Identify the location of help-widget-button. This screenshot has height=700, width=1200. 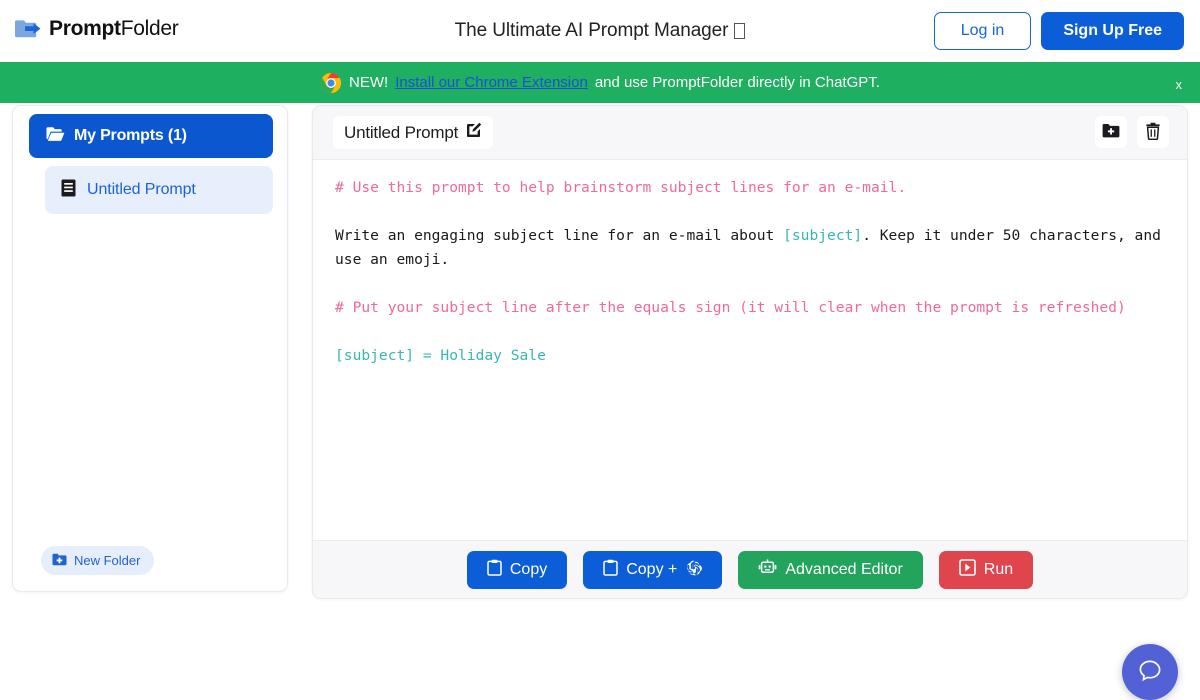
(1150, 672).